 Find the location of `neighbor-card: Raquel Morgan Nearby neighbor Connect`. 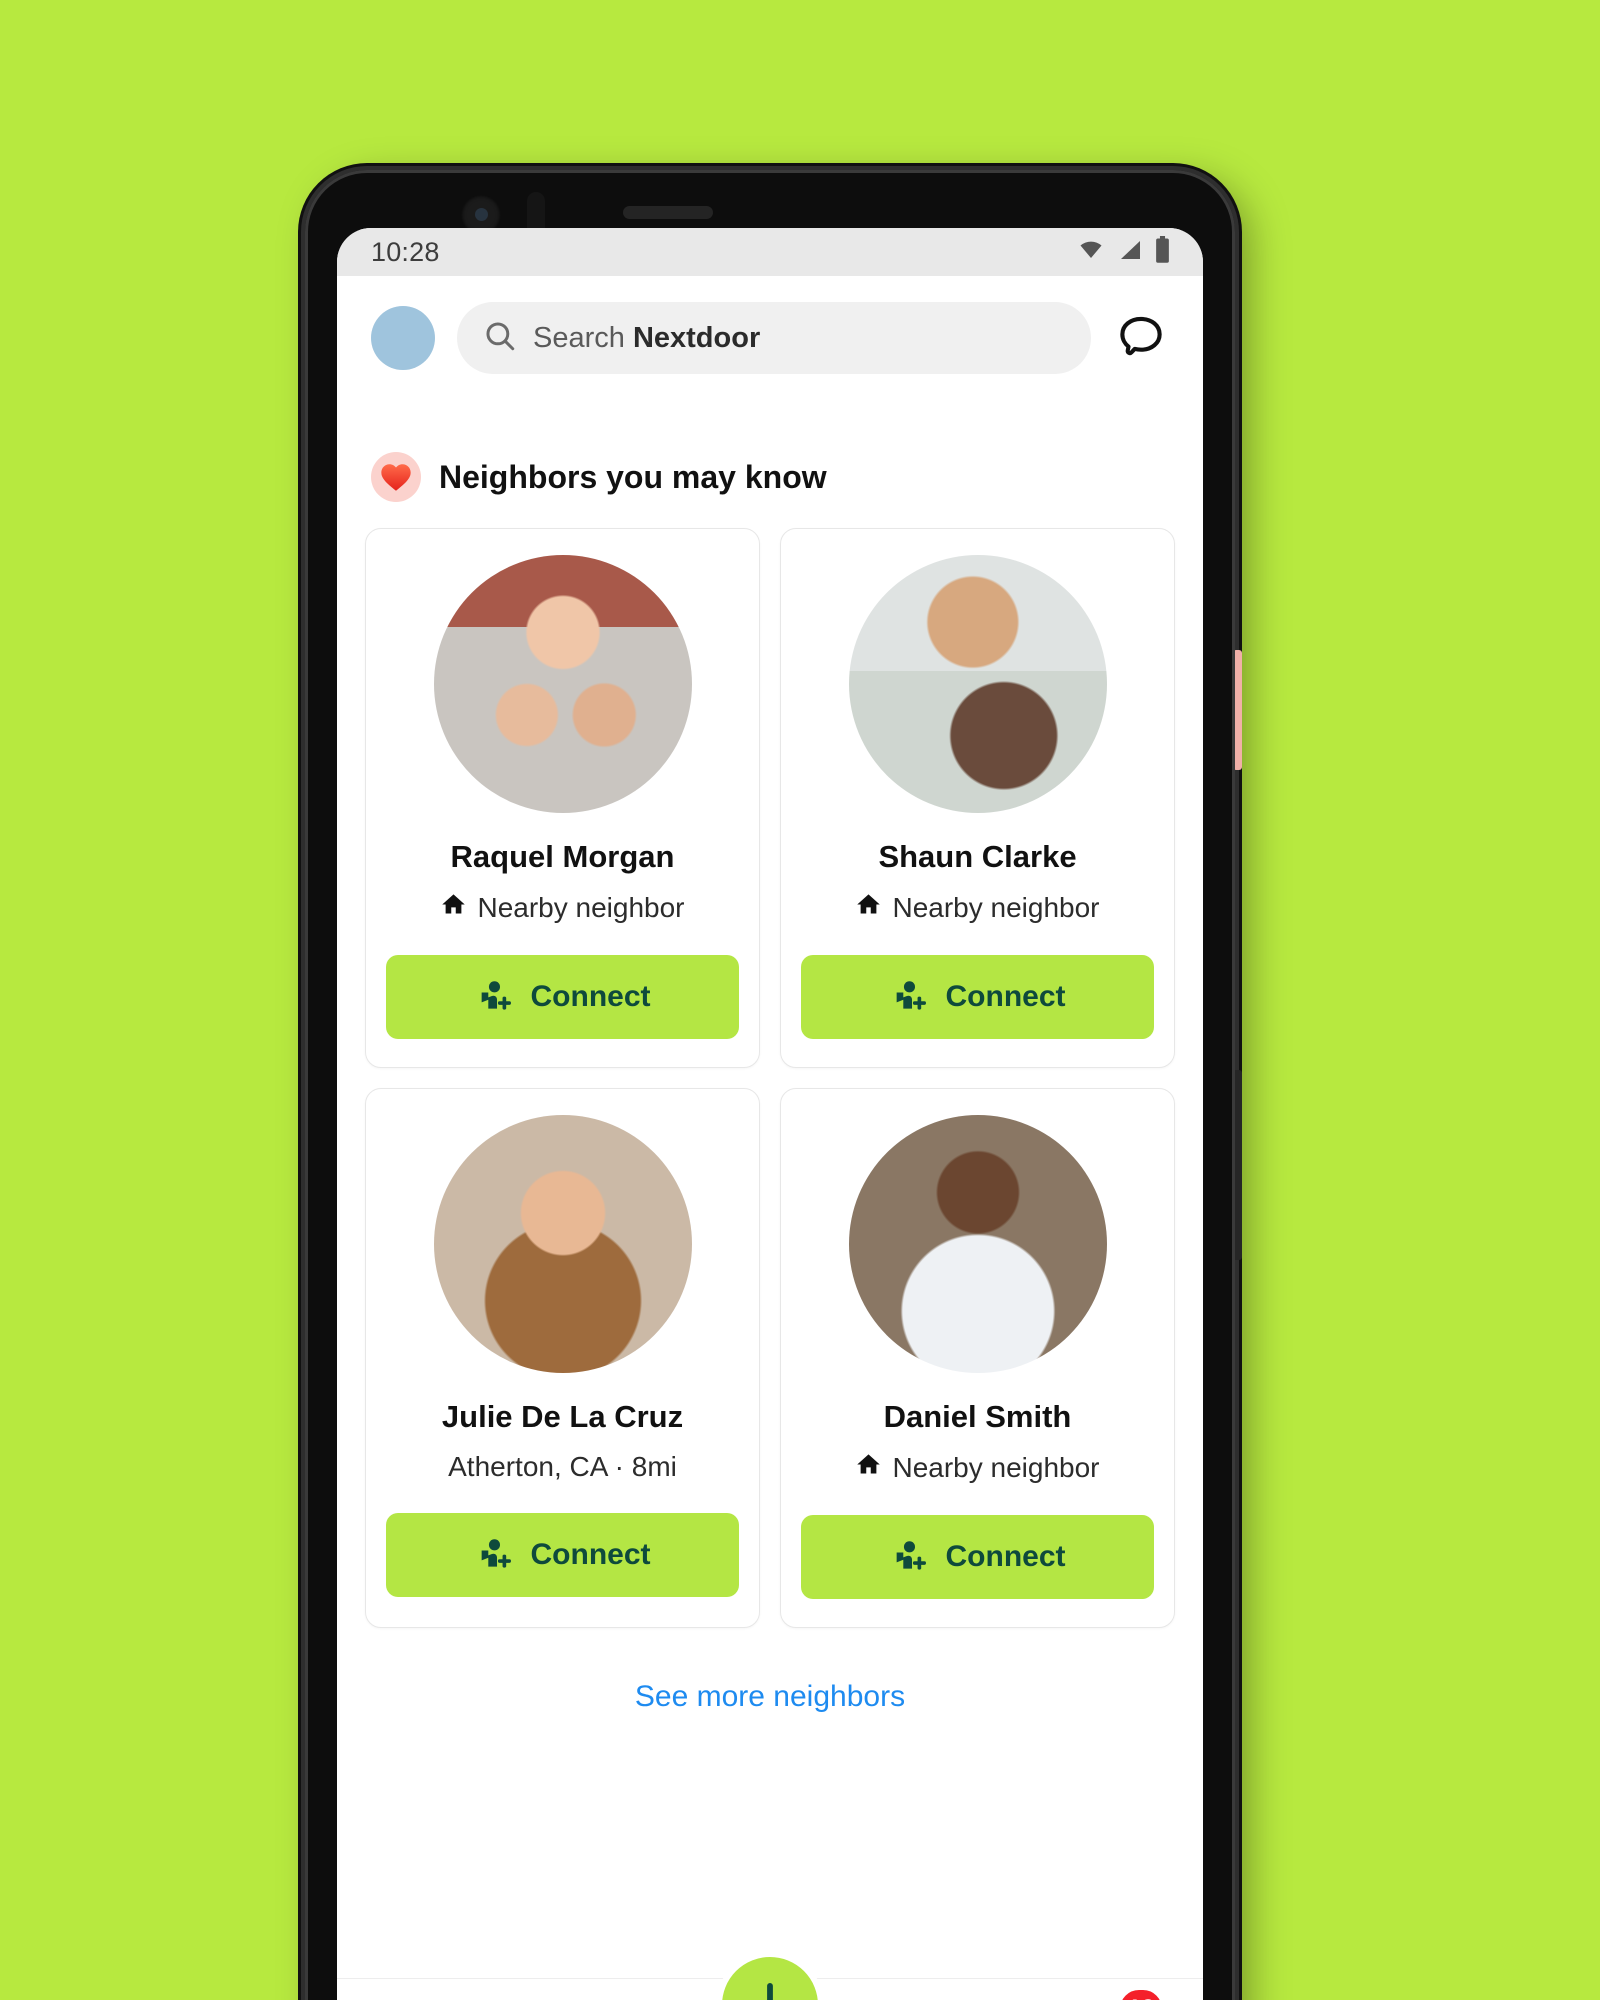

neighbor-card: Raquel Morgan Nearby neighbor Connect is located at coordinates (562, 798).